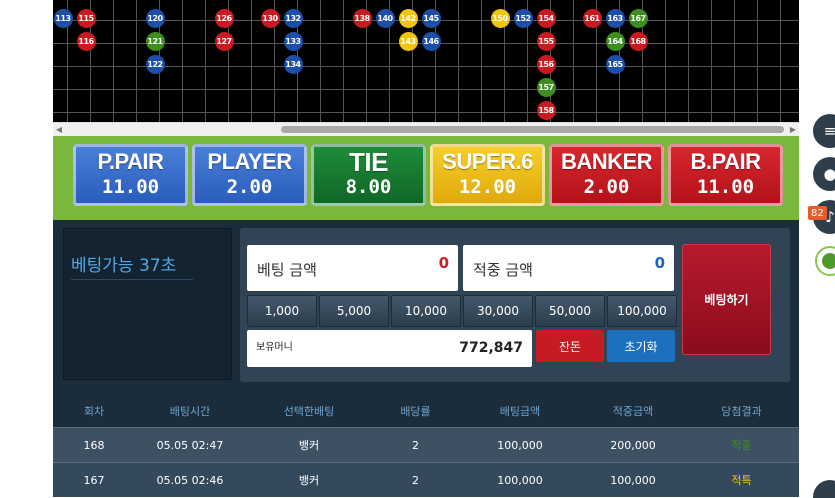  I want to click on timer-divider, so click(132, 279).